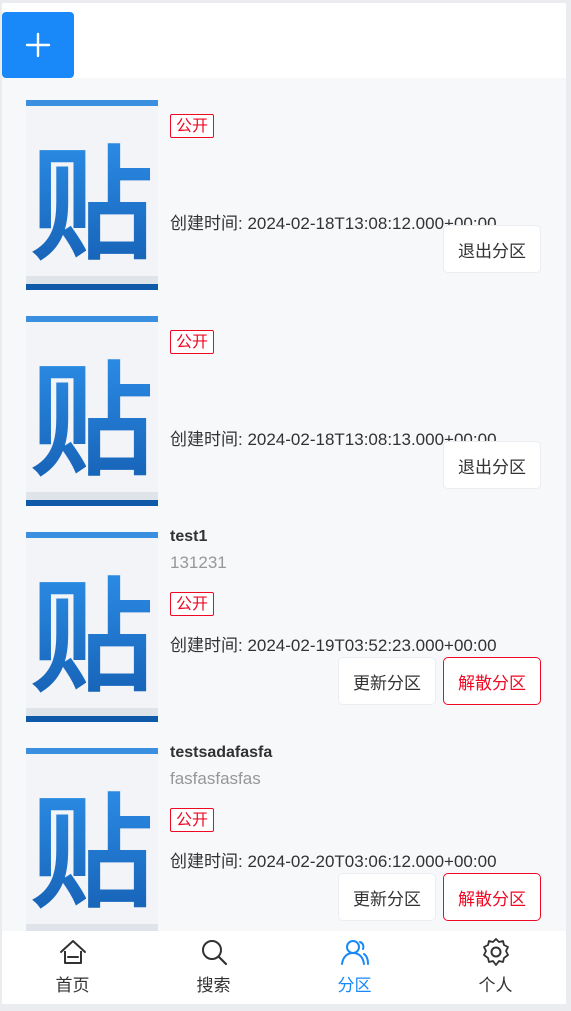 The width and height of the screenshot is (571, 1011). I want to click on partition-title: test1, so click(189, 536).